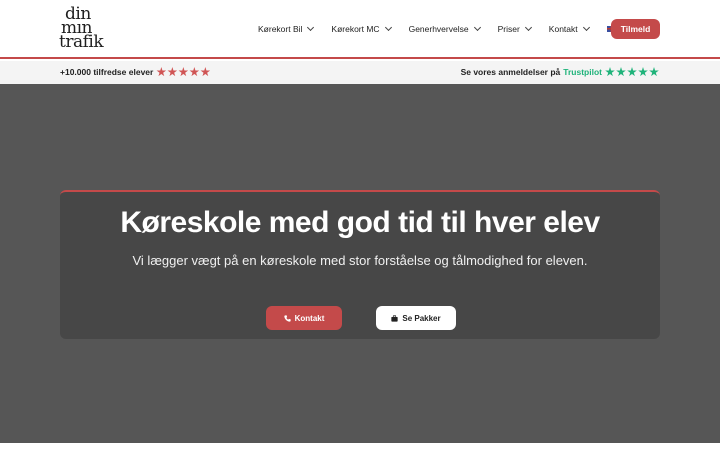 The image size is (720, 450). I want to click on nav-item-priser: Priser, so click(514, 28).